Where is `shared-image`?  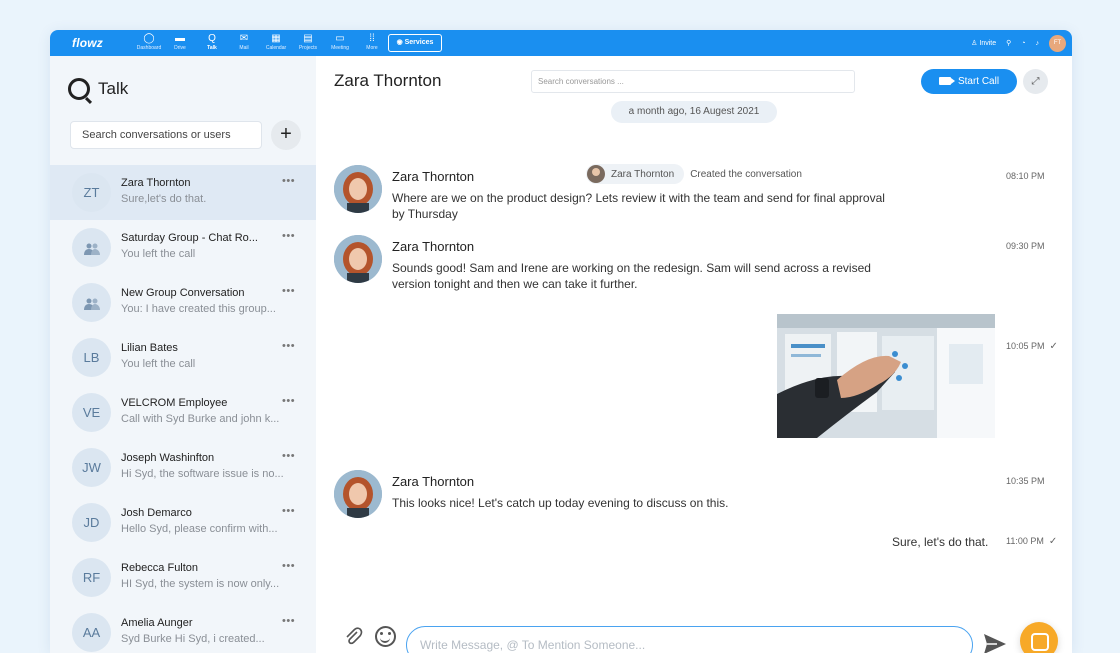
shared-image is located at coordinates (886, 376).